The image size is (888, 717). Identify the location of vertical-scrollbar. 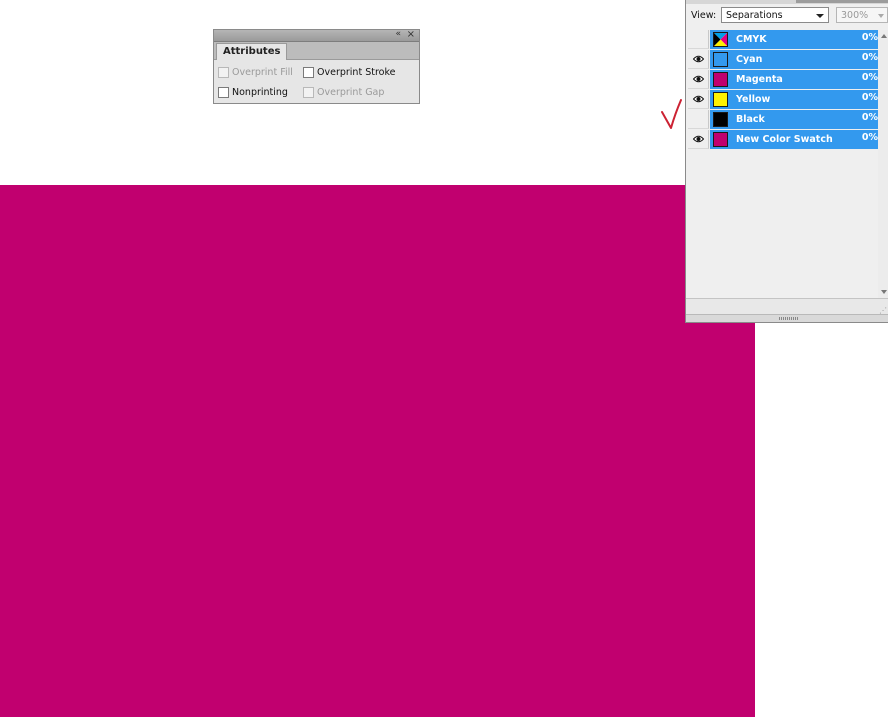
(883, 164).